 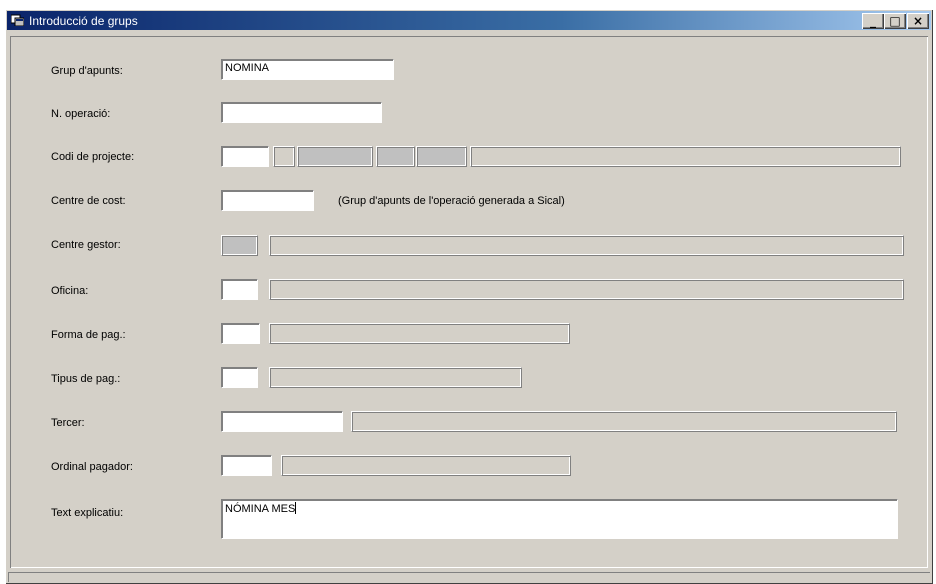 I want to click on n-operacio-input, so click(x=301, y=112).